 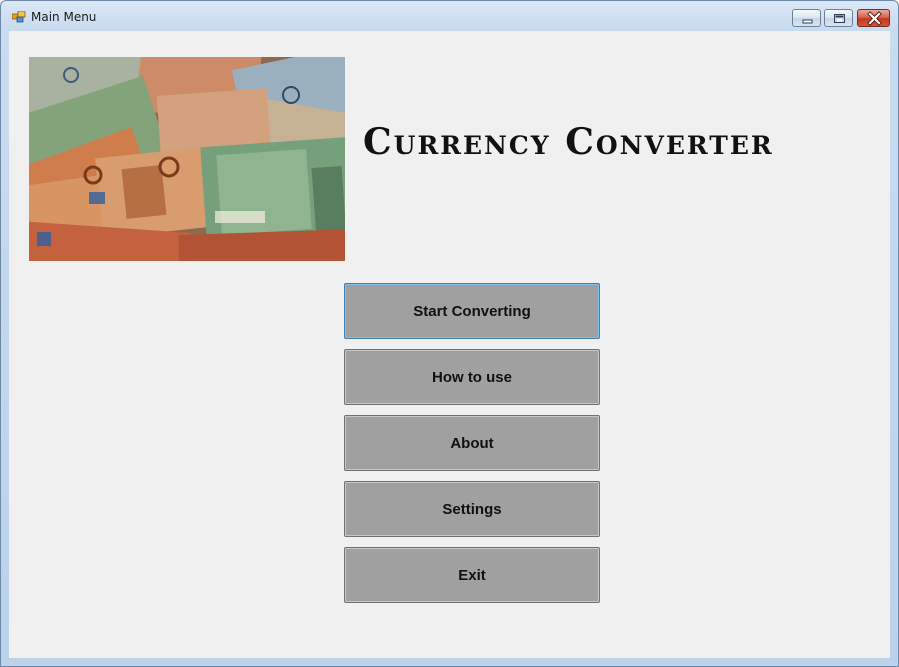 What do you see at coordinates (568, 142) in the screenshot?
I see `app-title: Currency Converter` at bounding box center [568, 142].